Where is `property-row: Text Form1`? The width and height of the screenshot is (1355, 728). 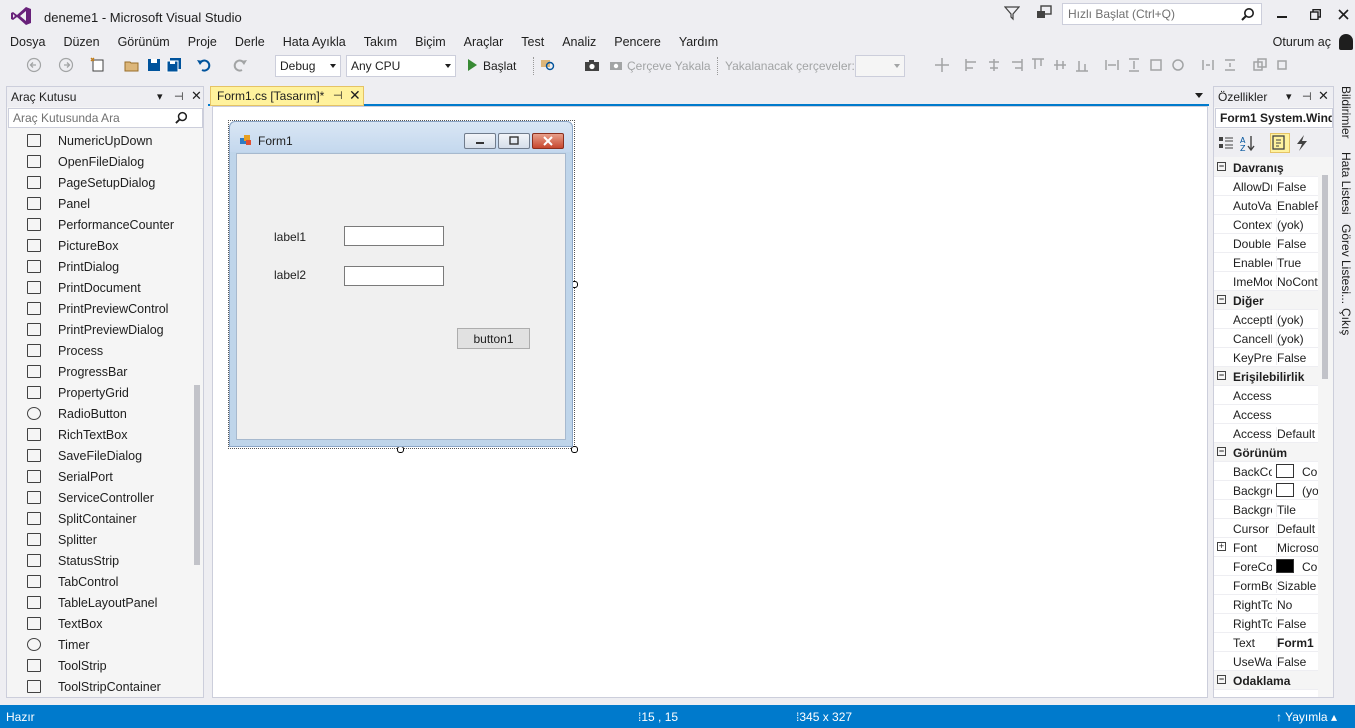 property-row: Text Form1 is located at coordinates (1266, 642).